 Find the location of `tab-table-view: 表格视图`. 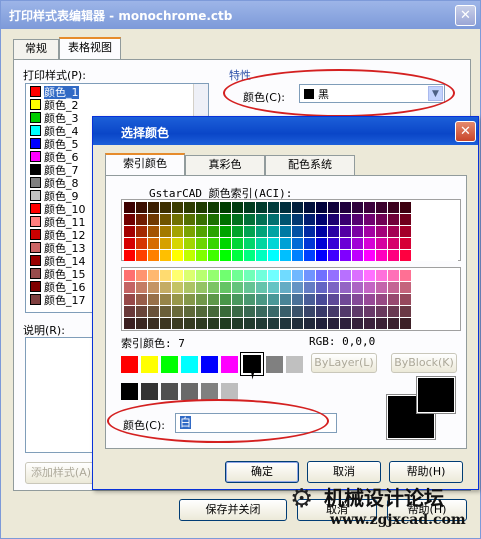

tab-table-view: 表格视图 is located at coordinates (90, 48).